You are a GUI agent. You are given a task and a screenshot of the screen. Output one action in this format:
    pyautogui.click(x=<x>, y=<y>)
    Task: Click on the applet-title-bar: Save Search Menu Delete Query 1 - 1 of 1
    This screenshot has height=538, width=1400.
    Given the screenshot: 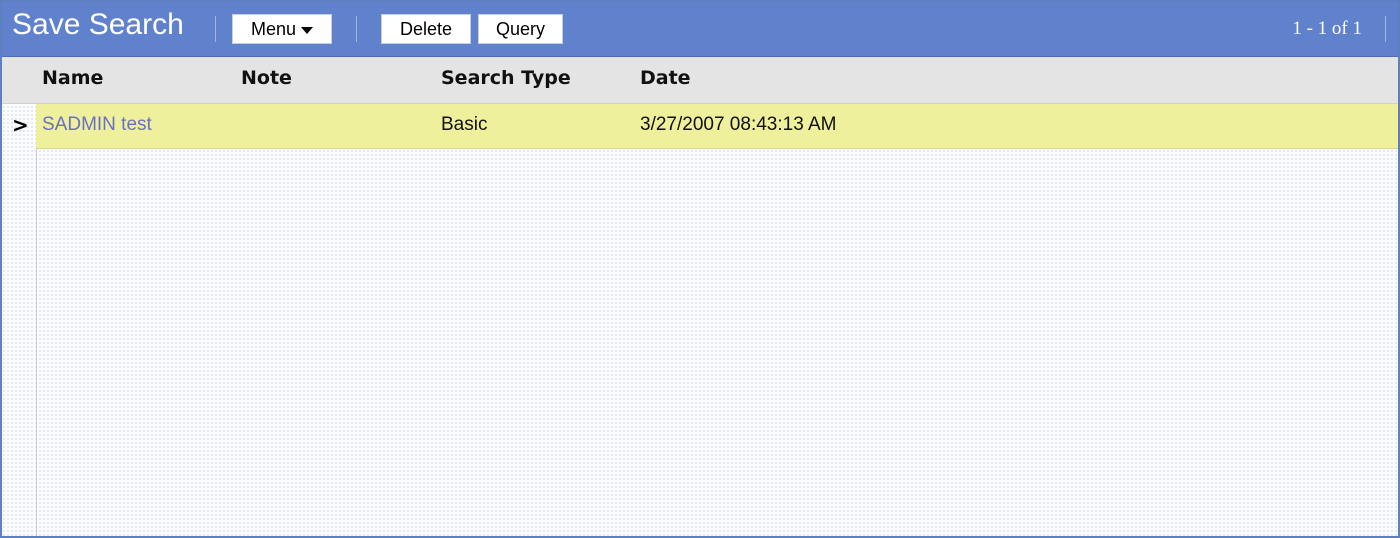 What is the action you would take?
    pyautogui.click(x=700, y=29)
    